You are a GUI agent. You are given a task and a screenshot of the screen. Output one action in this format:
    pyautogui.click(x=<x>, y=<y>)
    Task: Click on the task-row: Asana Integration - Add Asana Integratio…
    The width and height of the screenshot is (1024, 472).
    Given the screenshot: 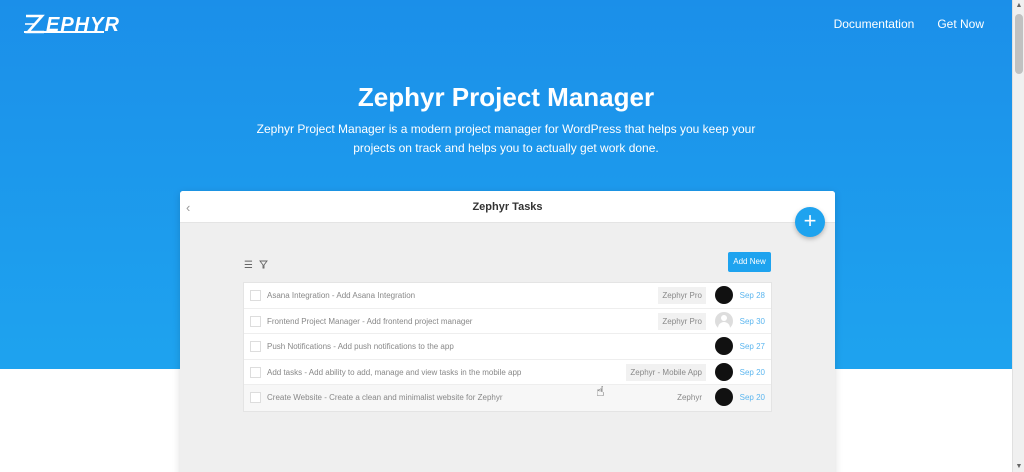 What is the action you would take?
    pyautogui.click(x=507, y=296)
    